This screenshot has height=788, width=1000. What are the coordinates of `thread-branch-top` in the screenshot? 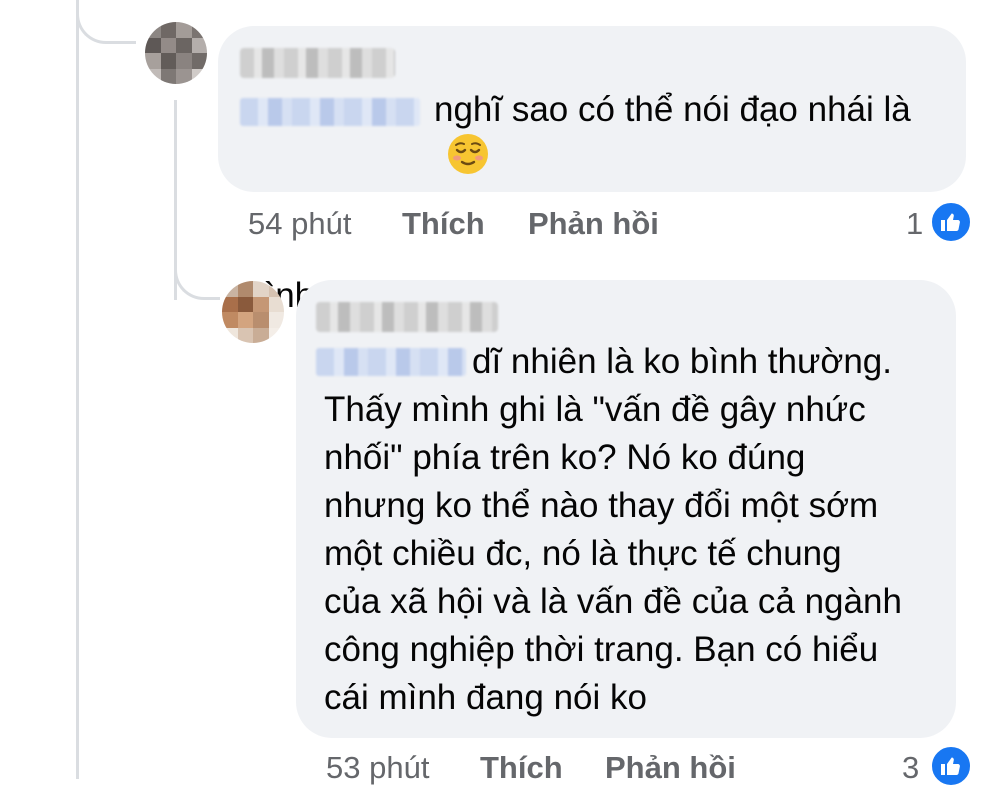 It's located at (106, 22).